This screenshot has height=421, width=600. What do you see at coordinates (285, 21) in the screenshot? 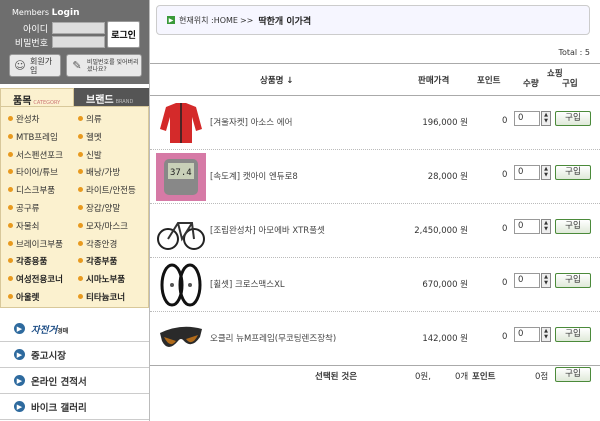
I see `page-title: 딱한개 이가격` at bounding box center [285, 21].